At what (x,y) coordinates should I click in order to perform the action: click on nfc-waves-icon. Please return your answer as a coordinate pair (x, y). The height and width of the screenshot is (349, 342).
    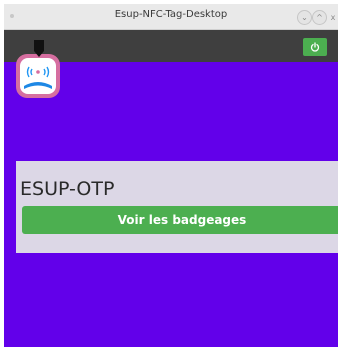
    Looking at the image, I should click on (38, 77).